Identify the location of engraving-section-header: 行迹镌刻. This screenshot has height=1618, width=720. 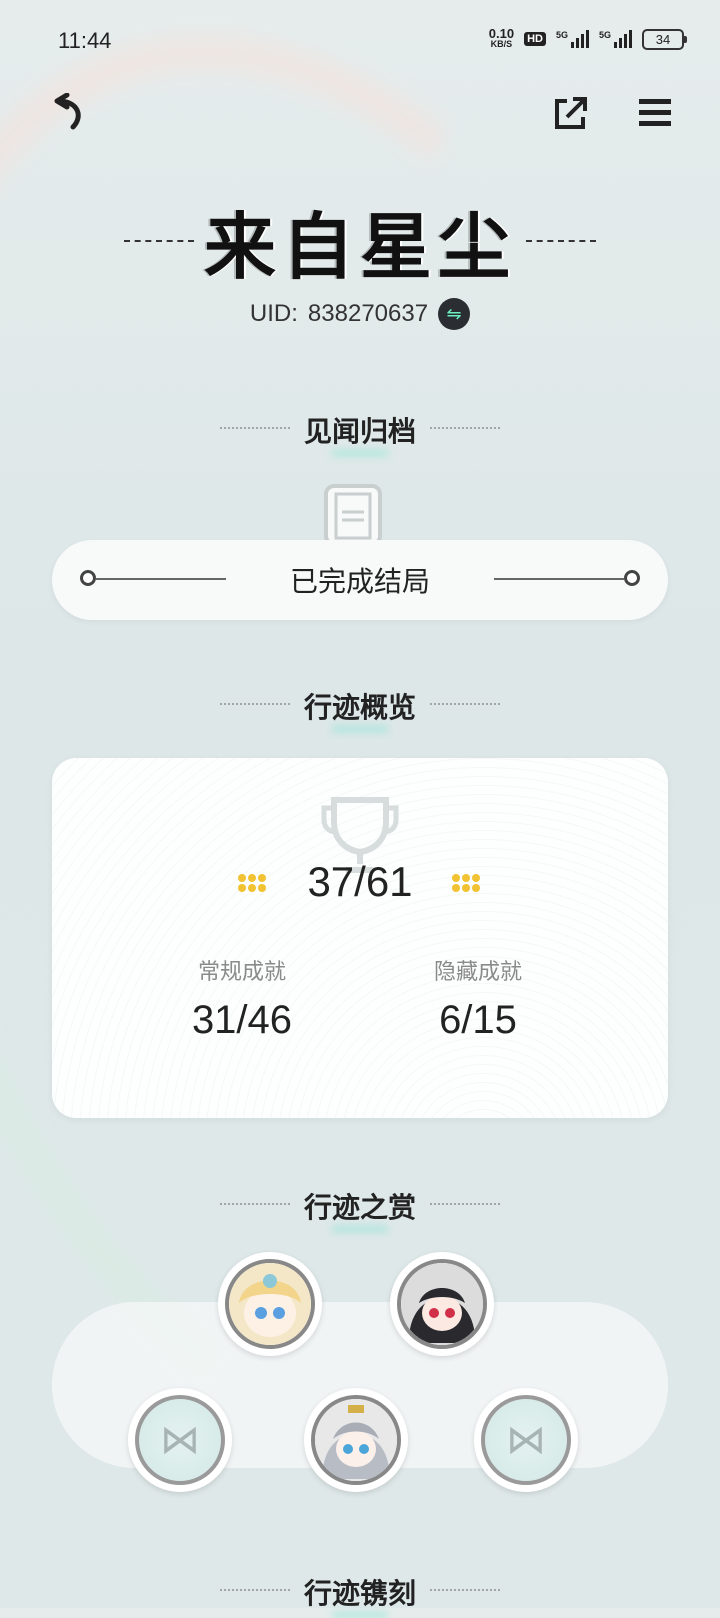
(360, 1592).